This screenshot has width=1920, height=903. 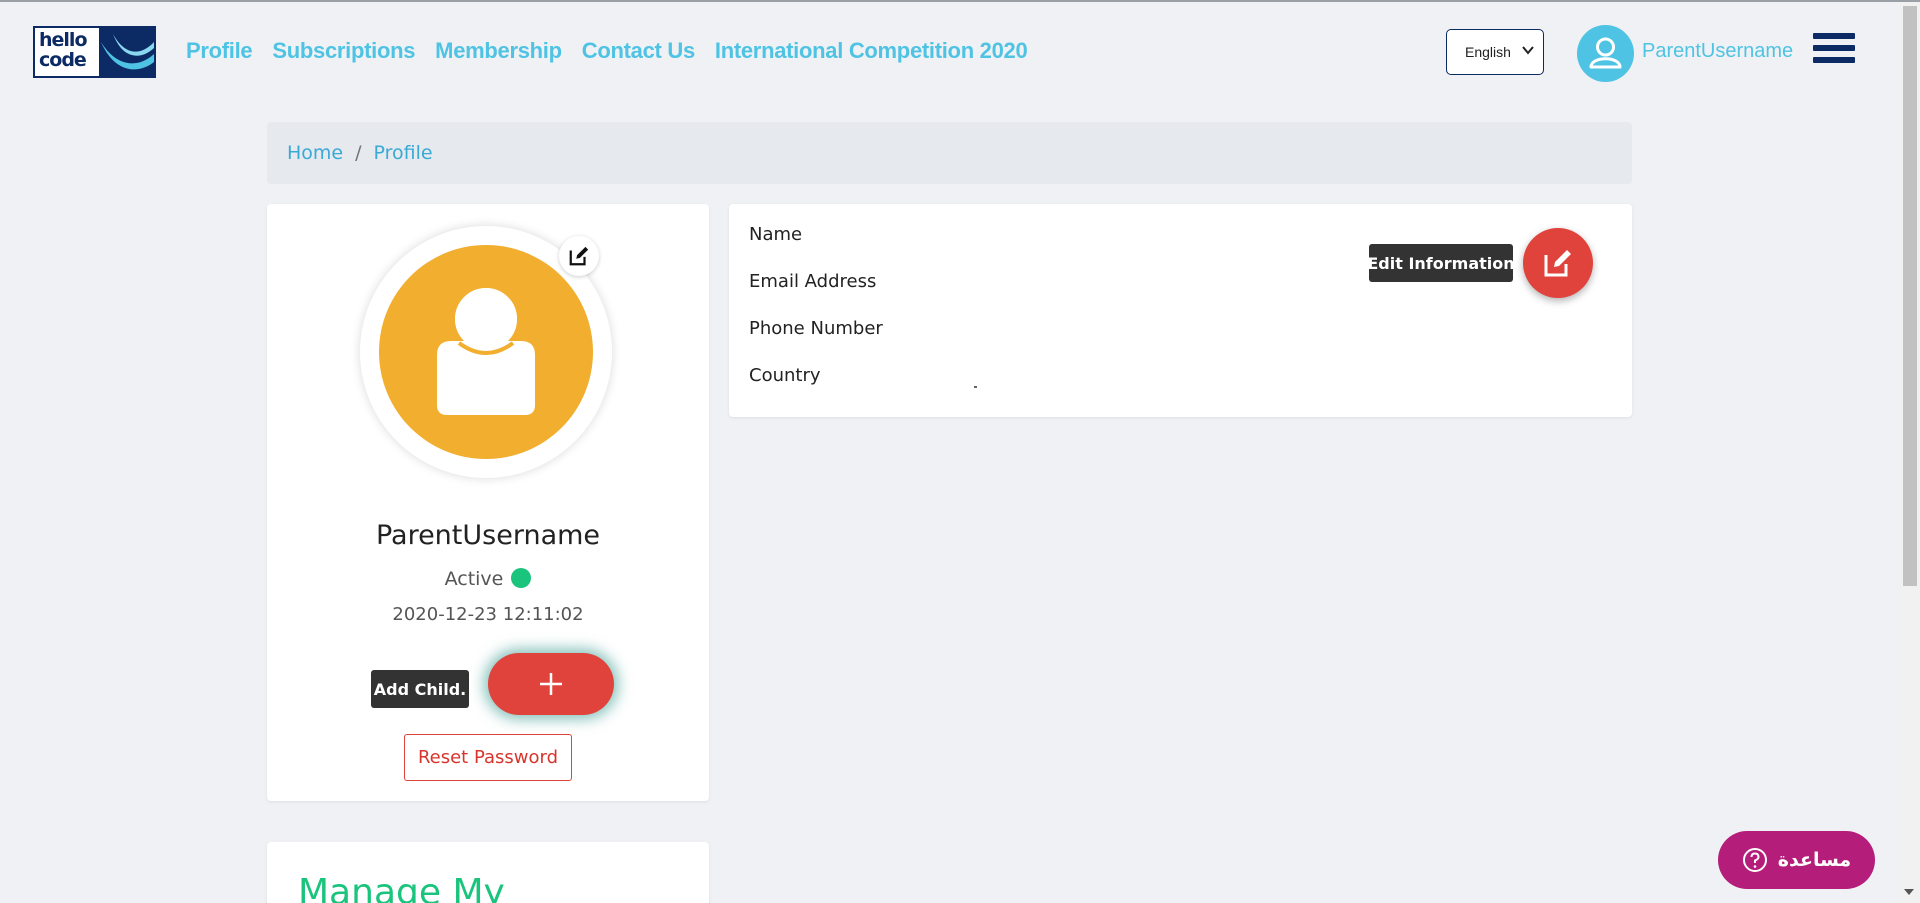 I want to click on info-label-name: Name, so click(x=776, y=234).